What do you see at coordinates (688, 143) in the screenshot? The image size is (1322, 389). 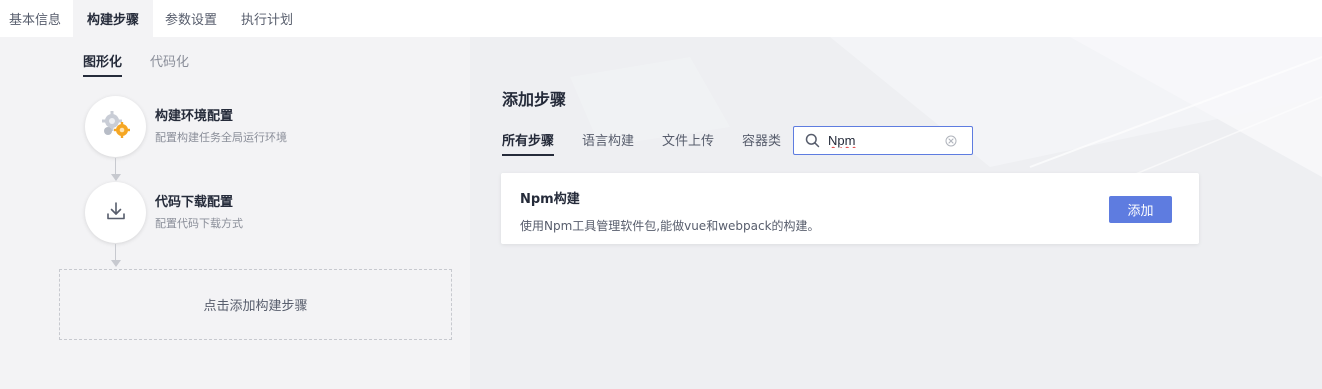 I see `tab-file-upload: 文件上传` at bounding box center [688, 143].